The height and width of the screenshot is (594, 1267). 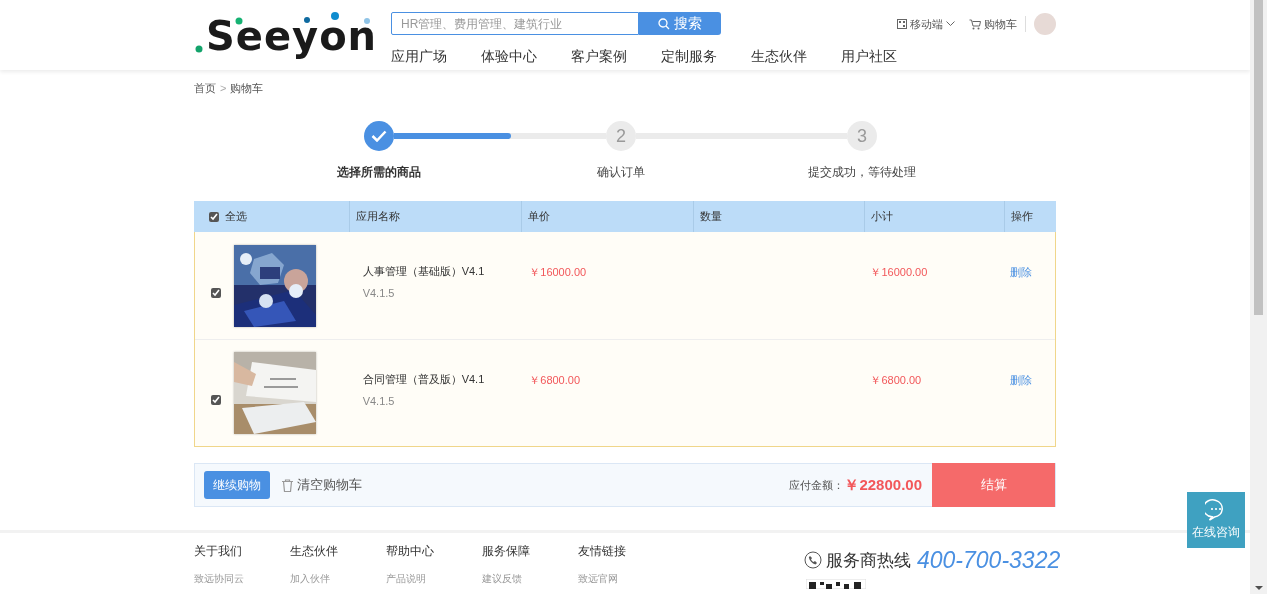 I want to click on nav-link: 客户案例, so click(x=599, y=56).